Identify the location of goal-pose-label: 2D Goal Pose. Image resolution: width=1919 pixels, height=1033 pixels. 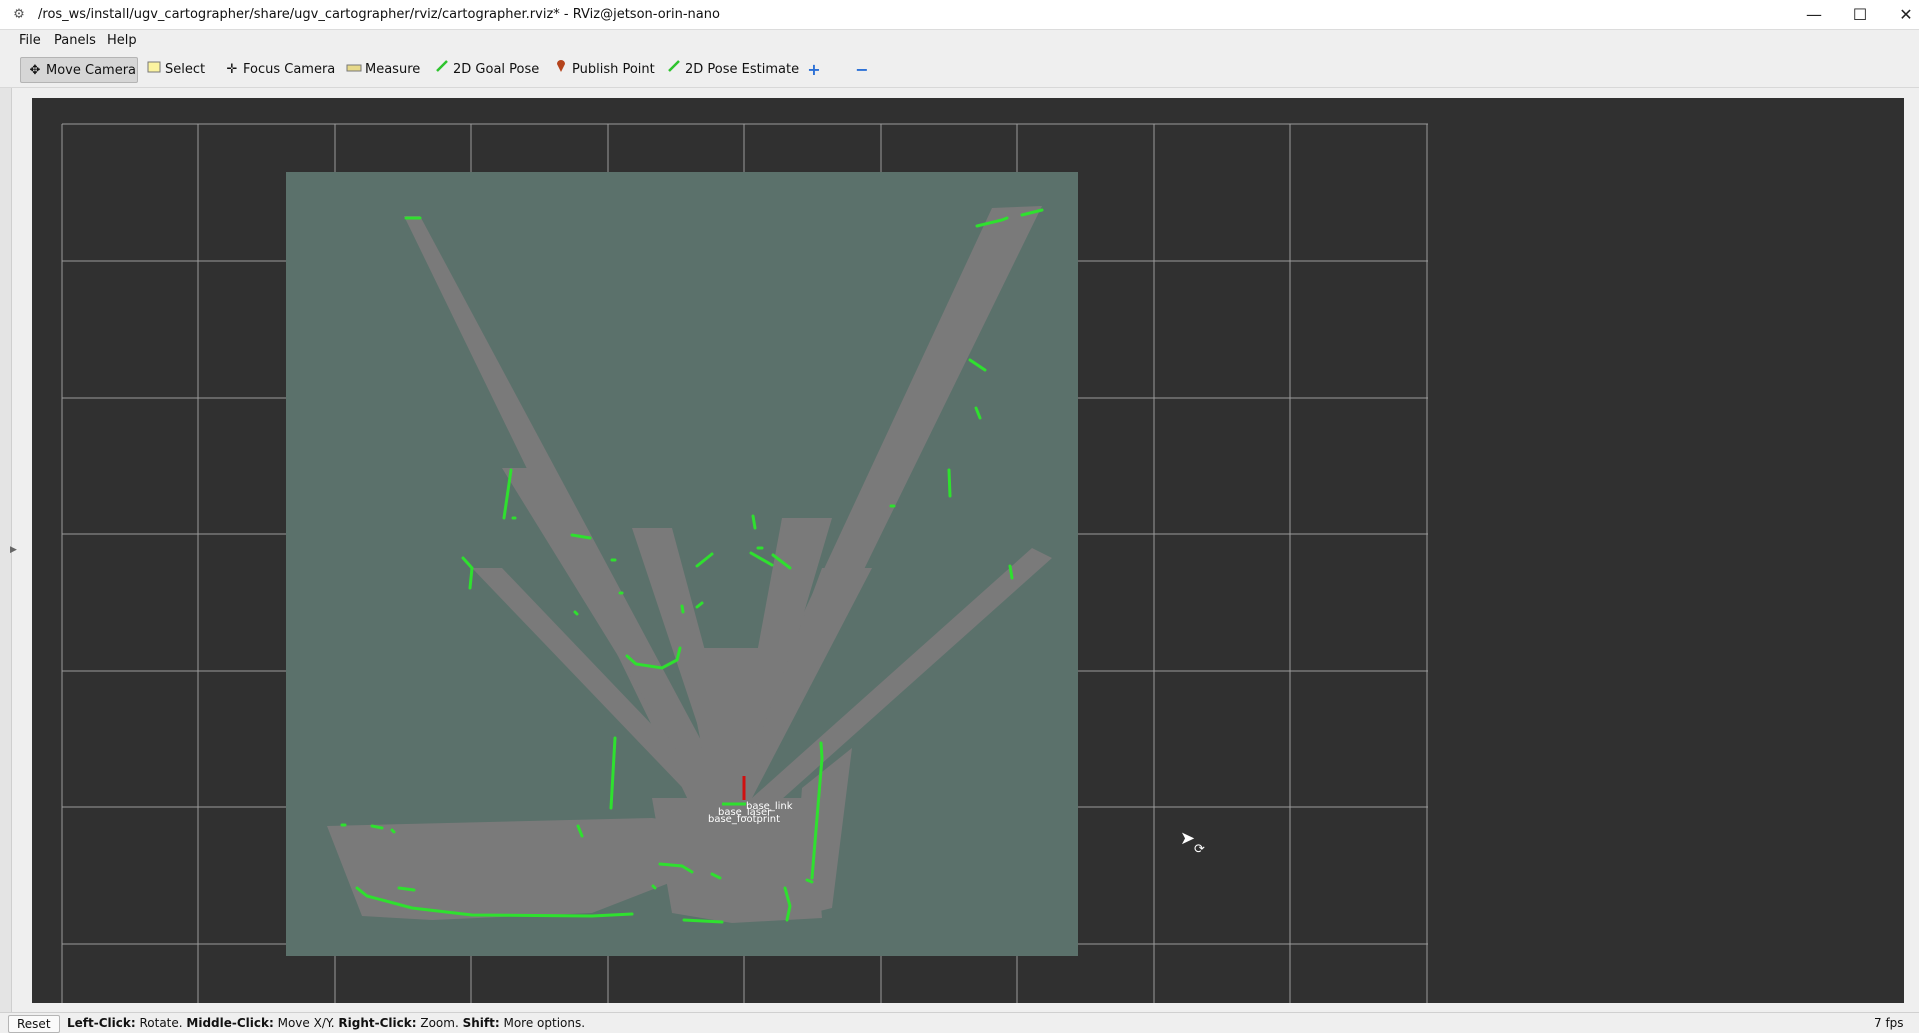
(496, 69).